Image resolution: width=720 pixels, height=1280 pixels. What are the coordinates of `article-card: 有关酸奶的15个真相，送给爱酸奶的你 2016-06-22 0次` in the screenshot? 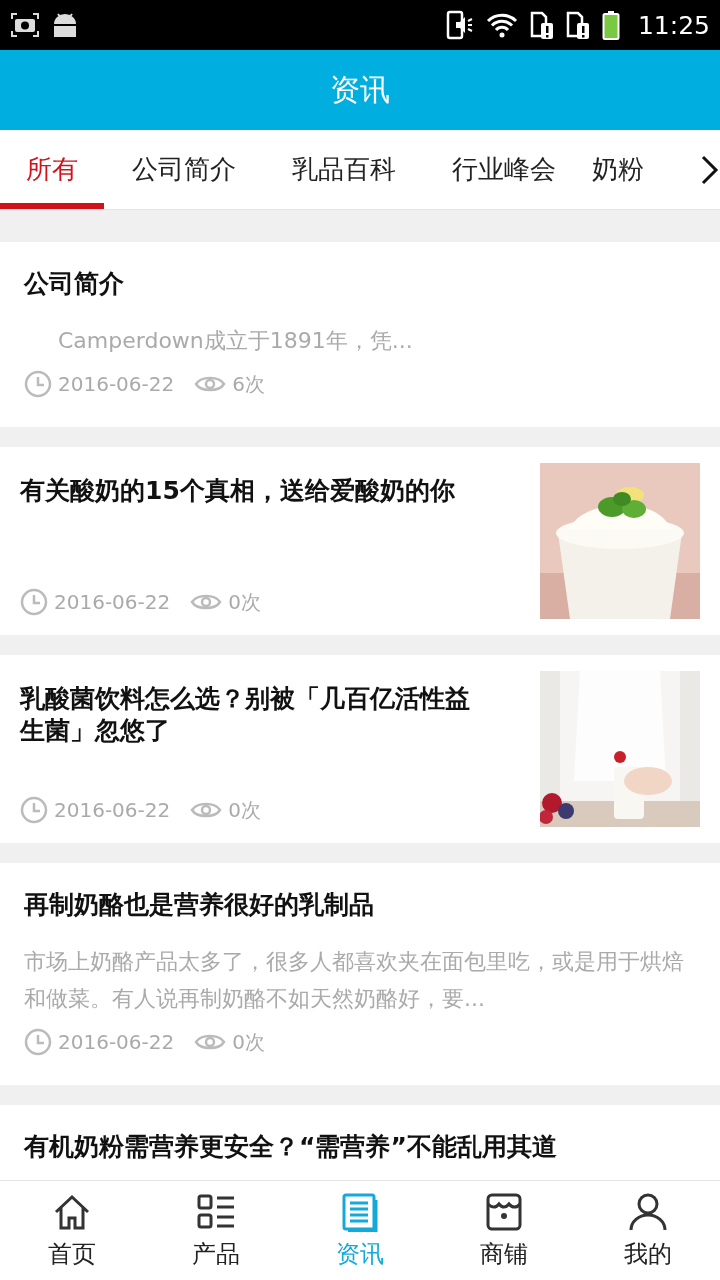 It's located at (360, 541).